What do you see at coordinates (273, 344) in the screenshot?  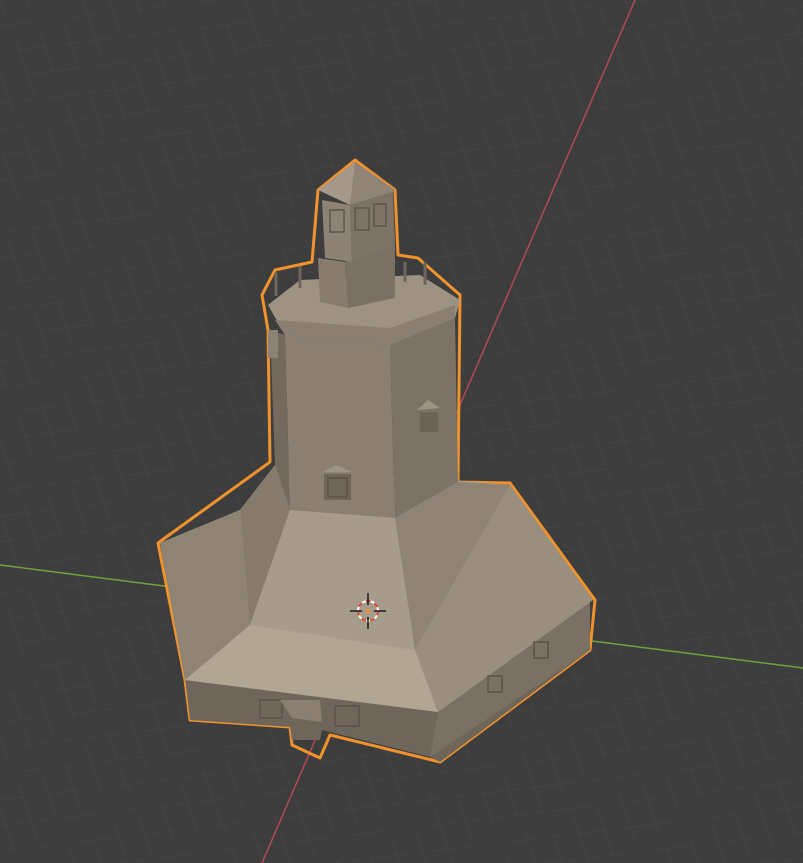 I see `side-bracket` at bounding box center [273, 344].